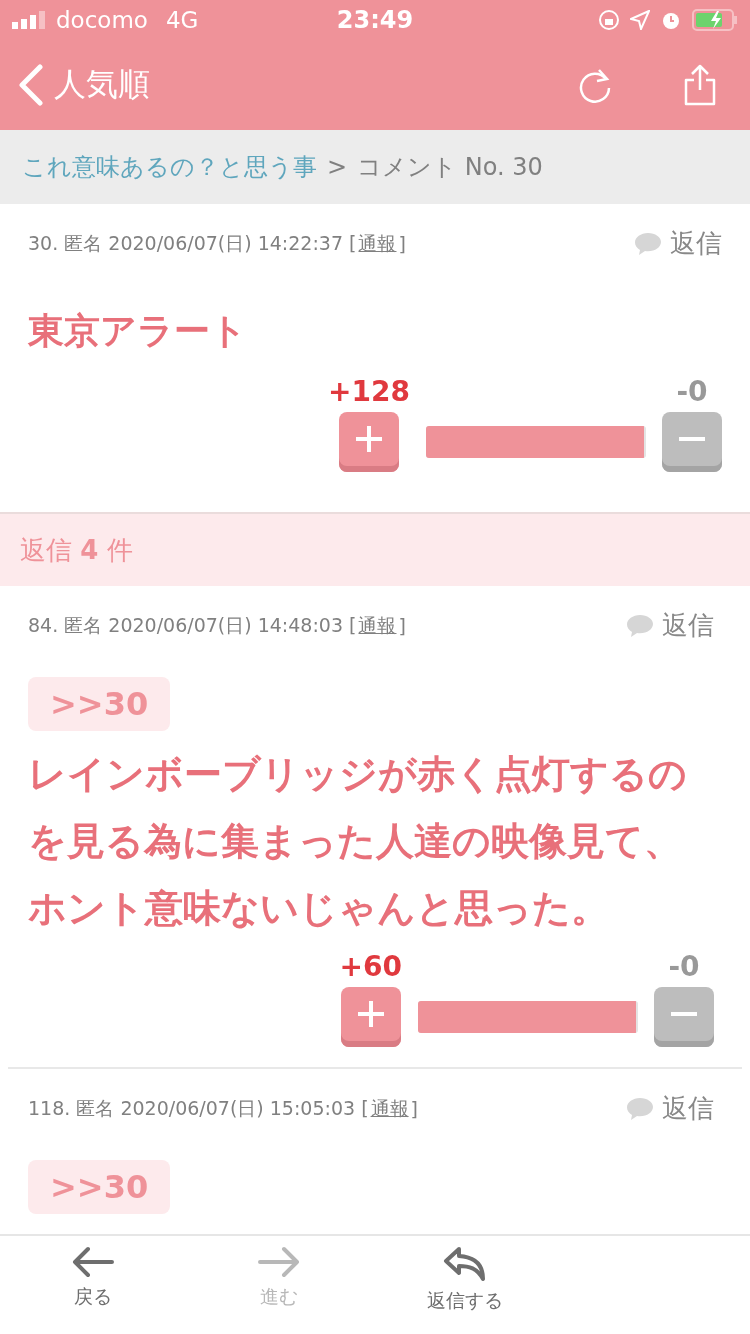  Describe the element at coordinates (138, 331) in the screenshot. I see `comment-text: 東京アラート` at that location.